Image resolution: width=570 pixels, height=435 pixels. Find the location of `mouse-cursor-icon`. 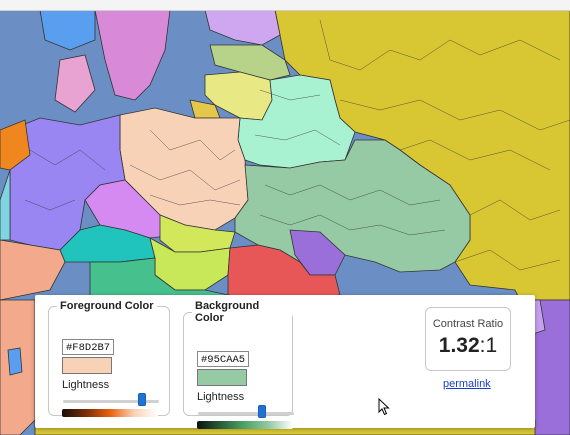

mouse-cursor-icon is located at coordinates (384, 407).